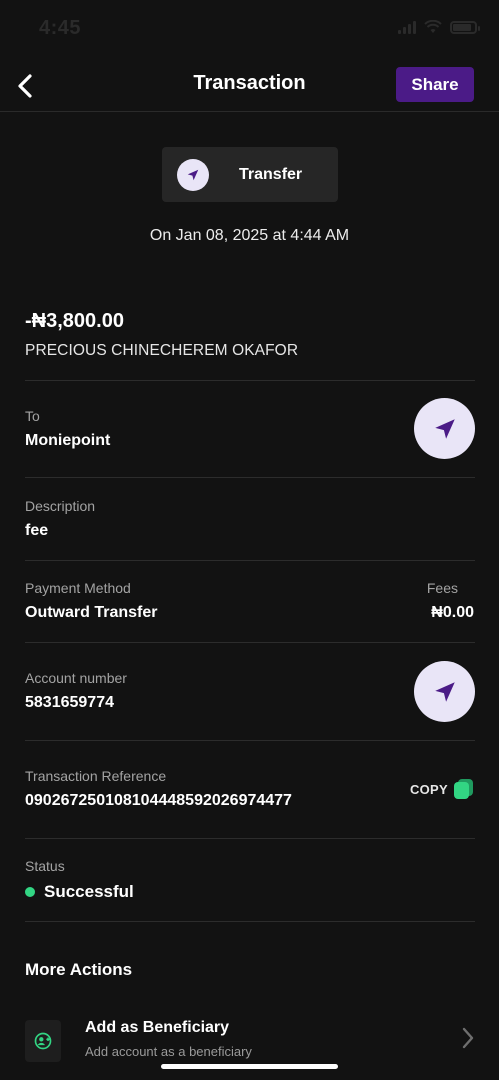  I want to click on status-icons, so click(439, 27).